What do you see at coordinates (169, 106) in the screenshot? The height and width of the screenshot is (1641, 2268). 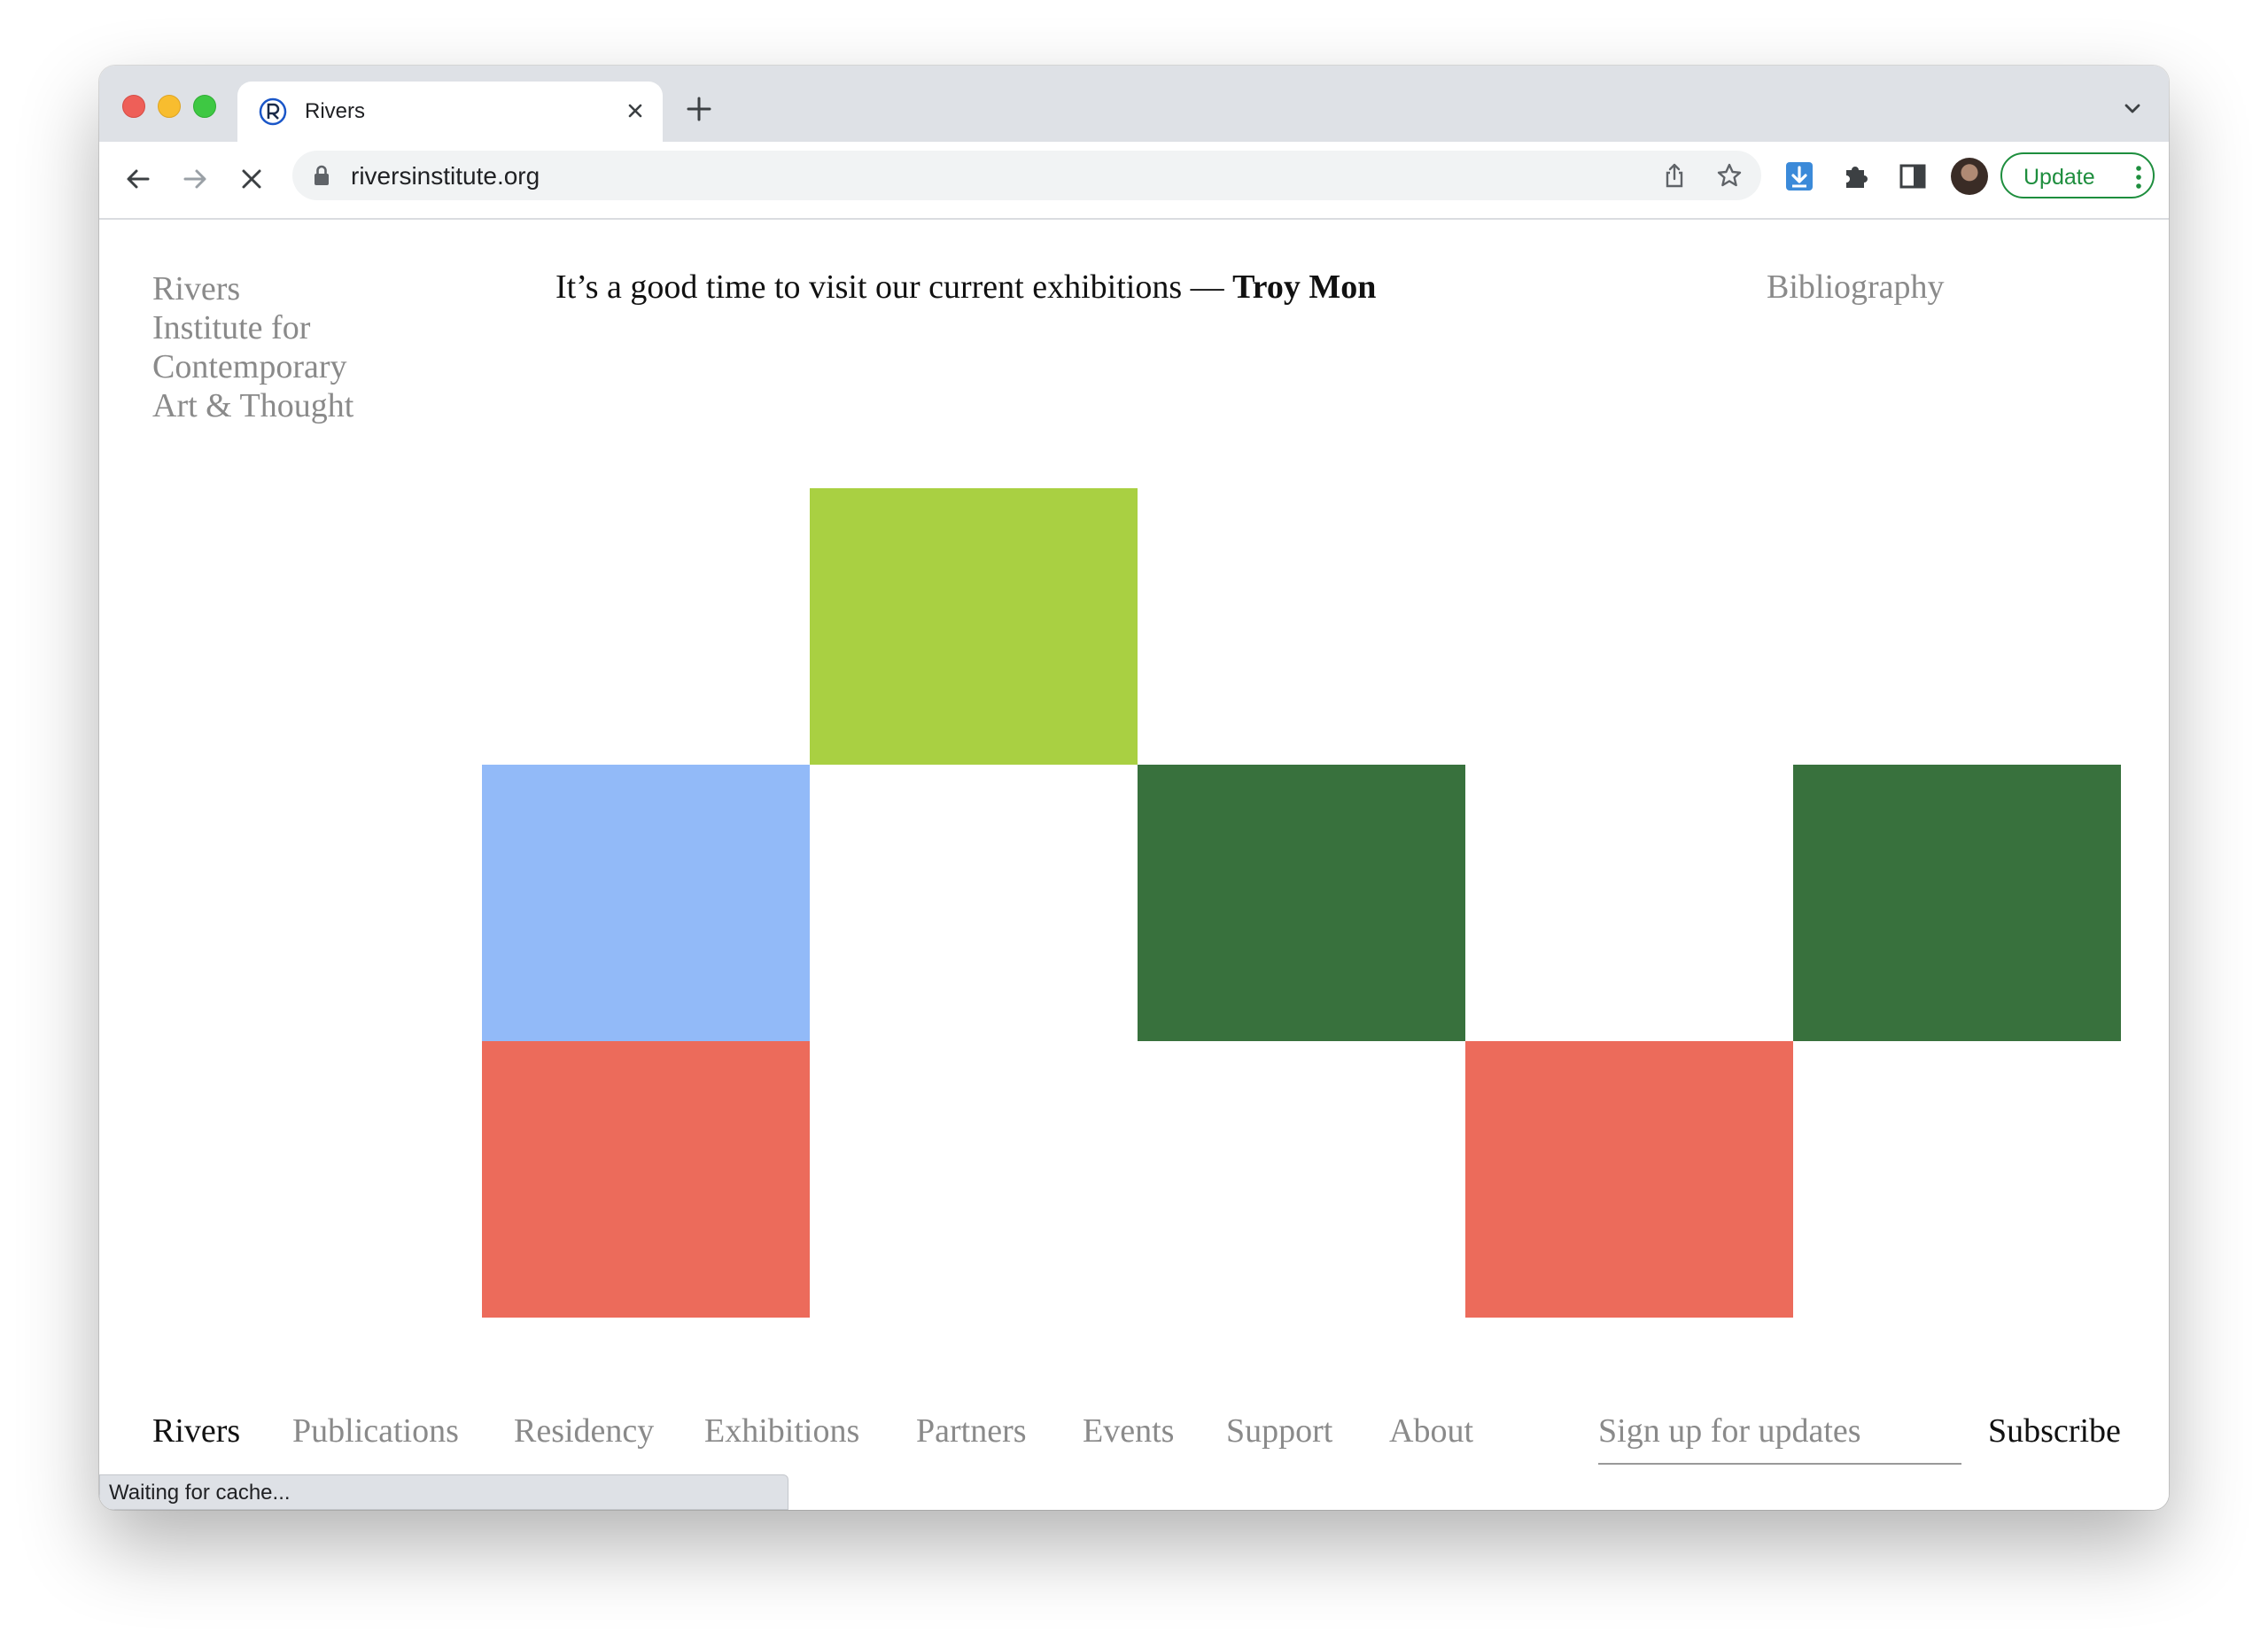 I see `minimize-window-button` at bounding box center [169, 106].